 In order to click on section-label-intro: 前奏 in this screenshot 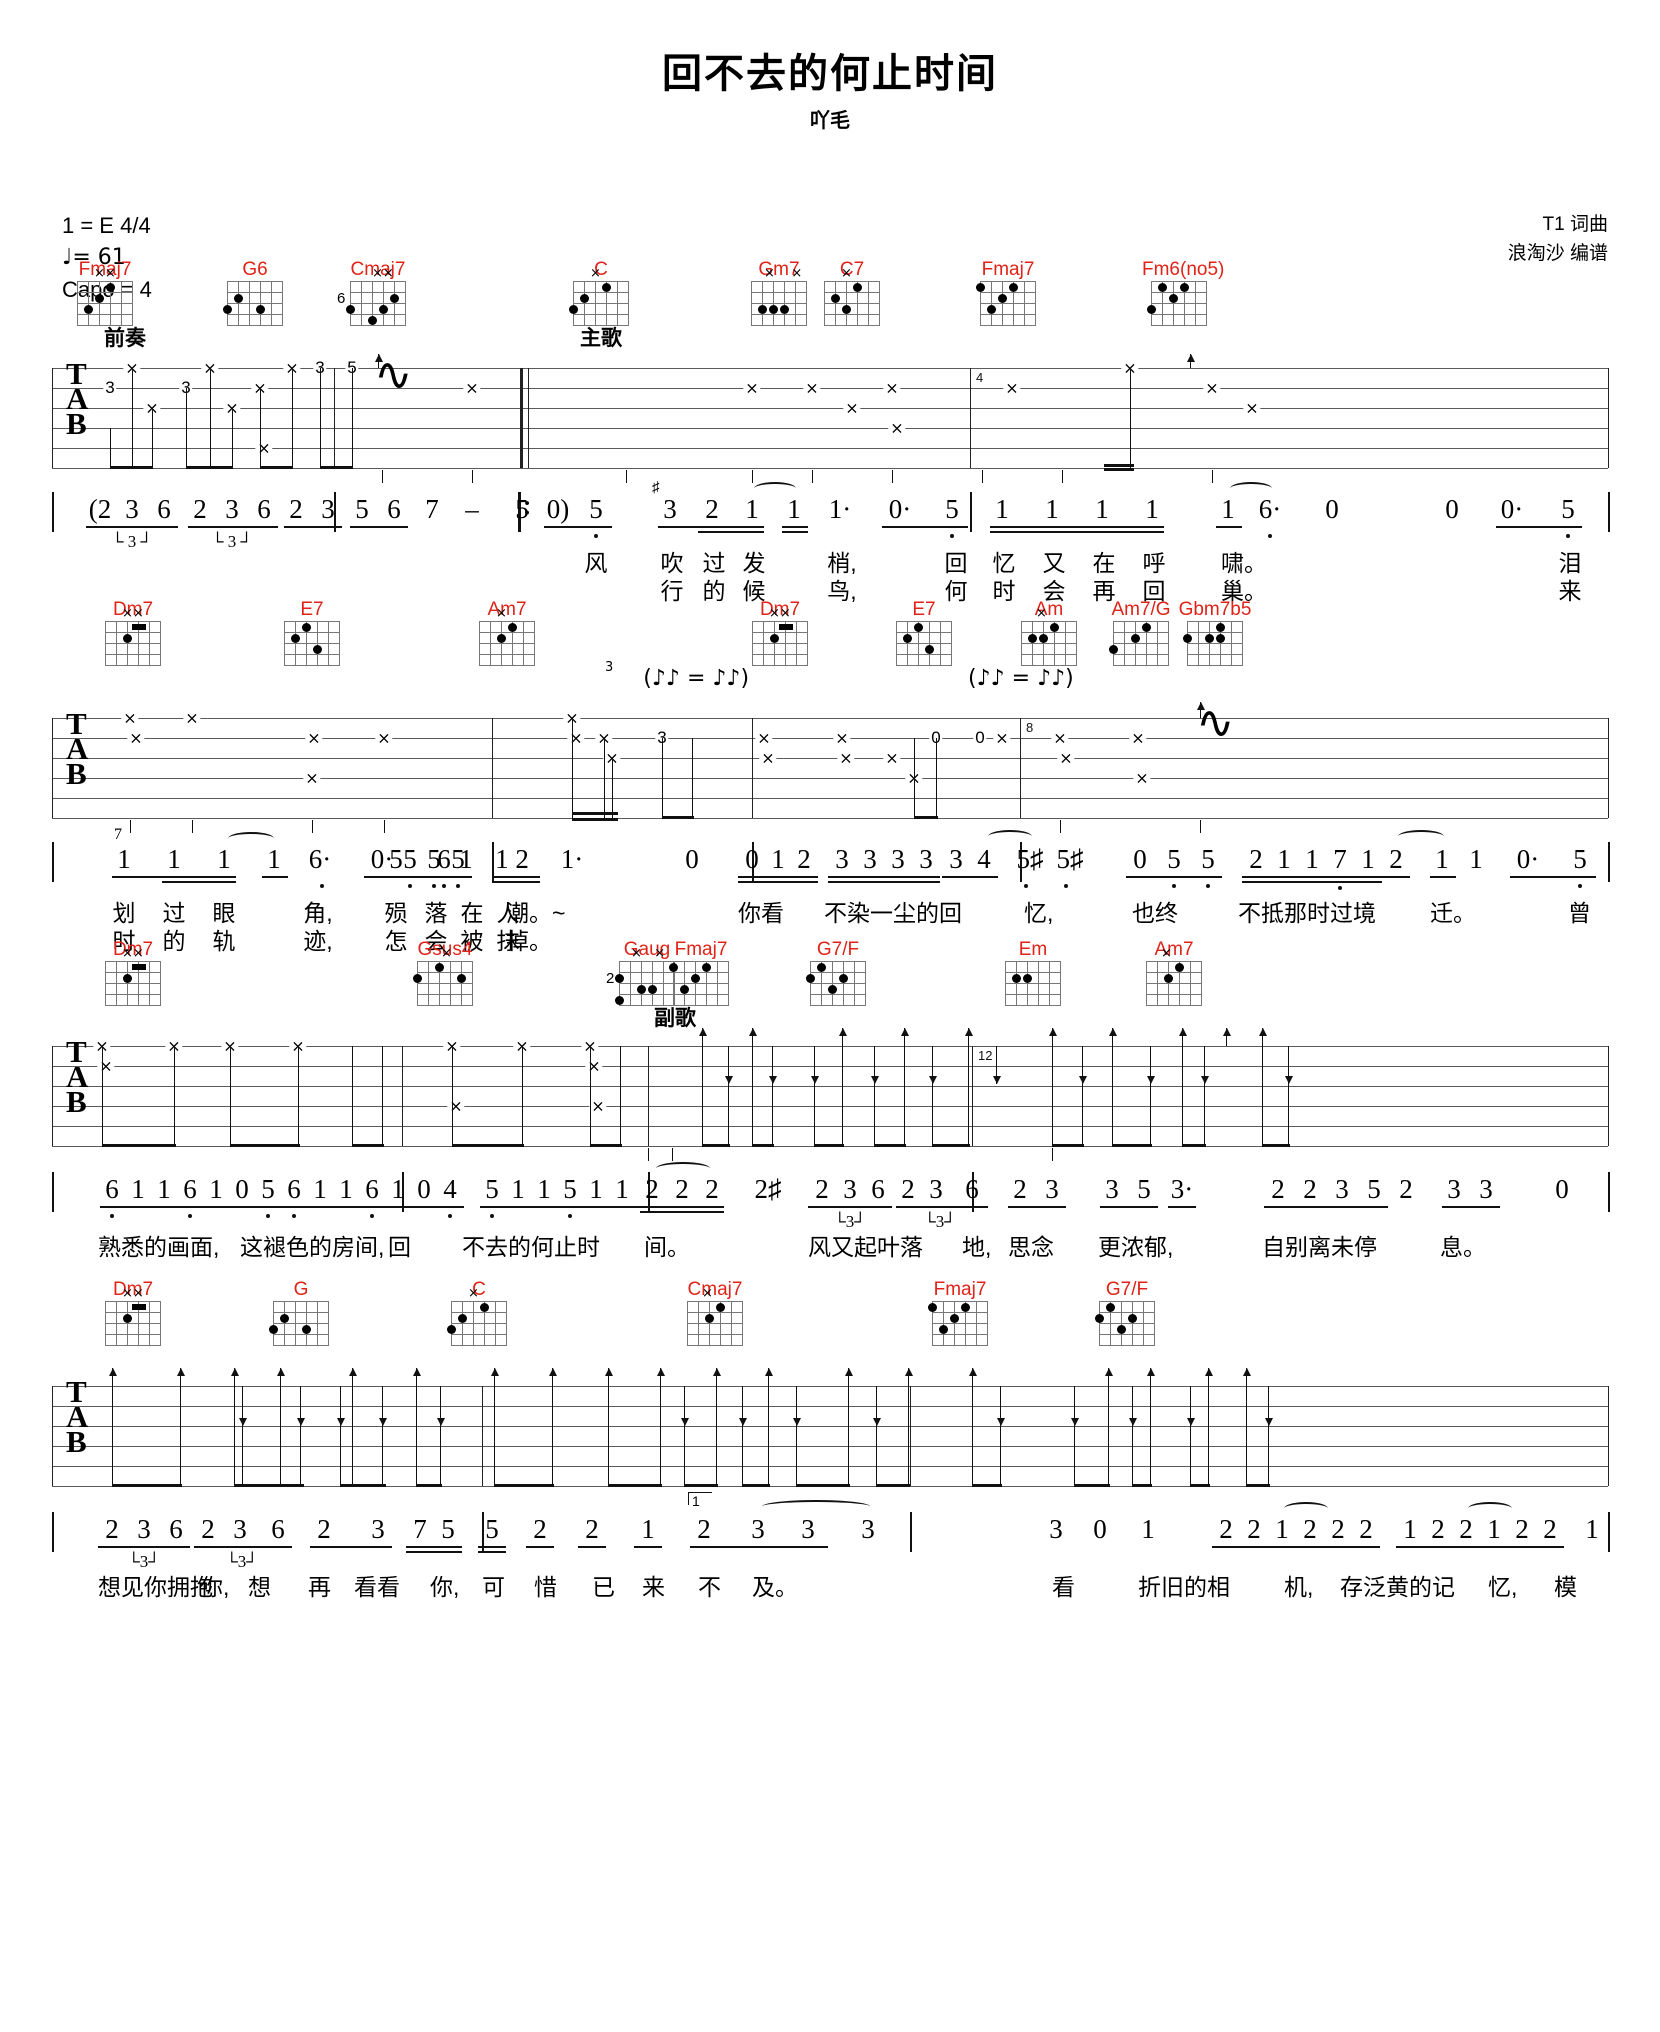, I will do `click(125, 338)`.